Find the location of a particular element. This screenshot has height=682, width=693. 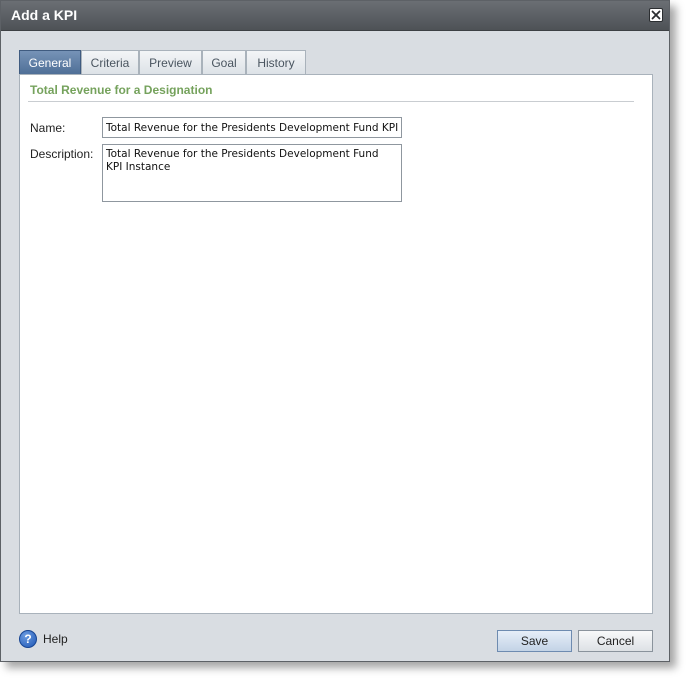

help-icon: ? is located at coordinates (28, 639).